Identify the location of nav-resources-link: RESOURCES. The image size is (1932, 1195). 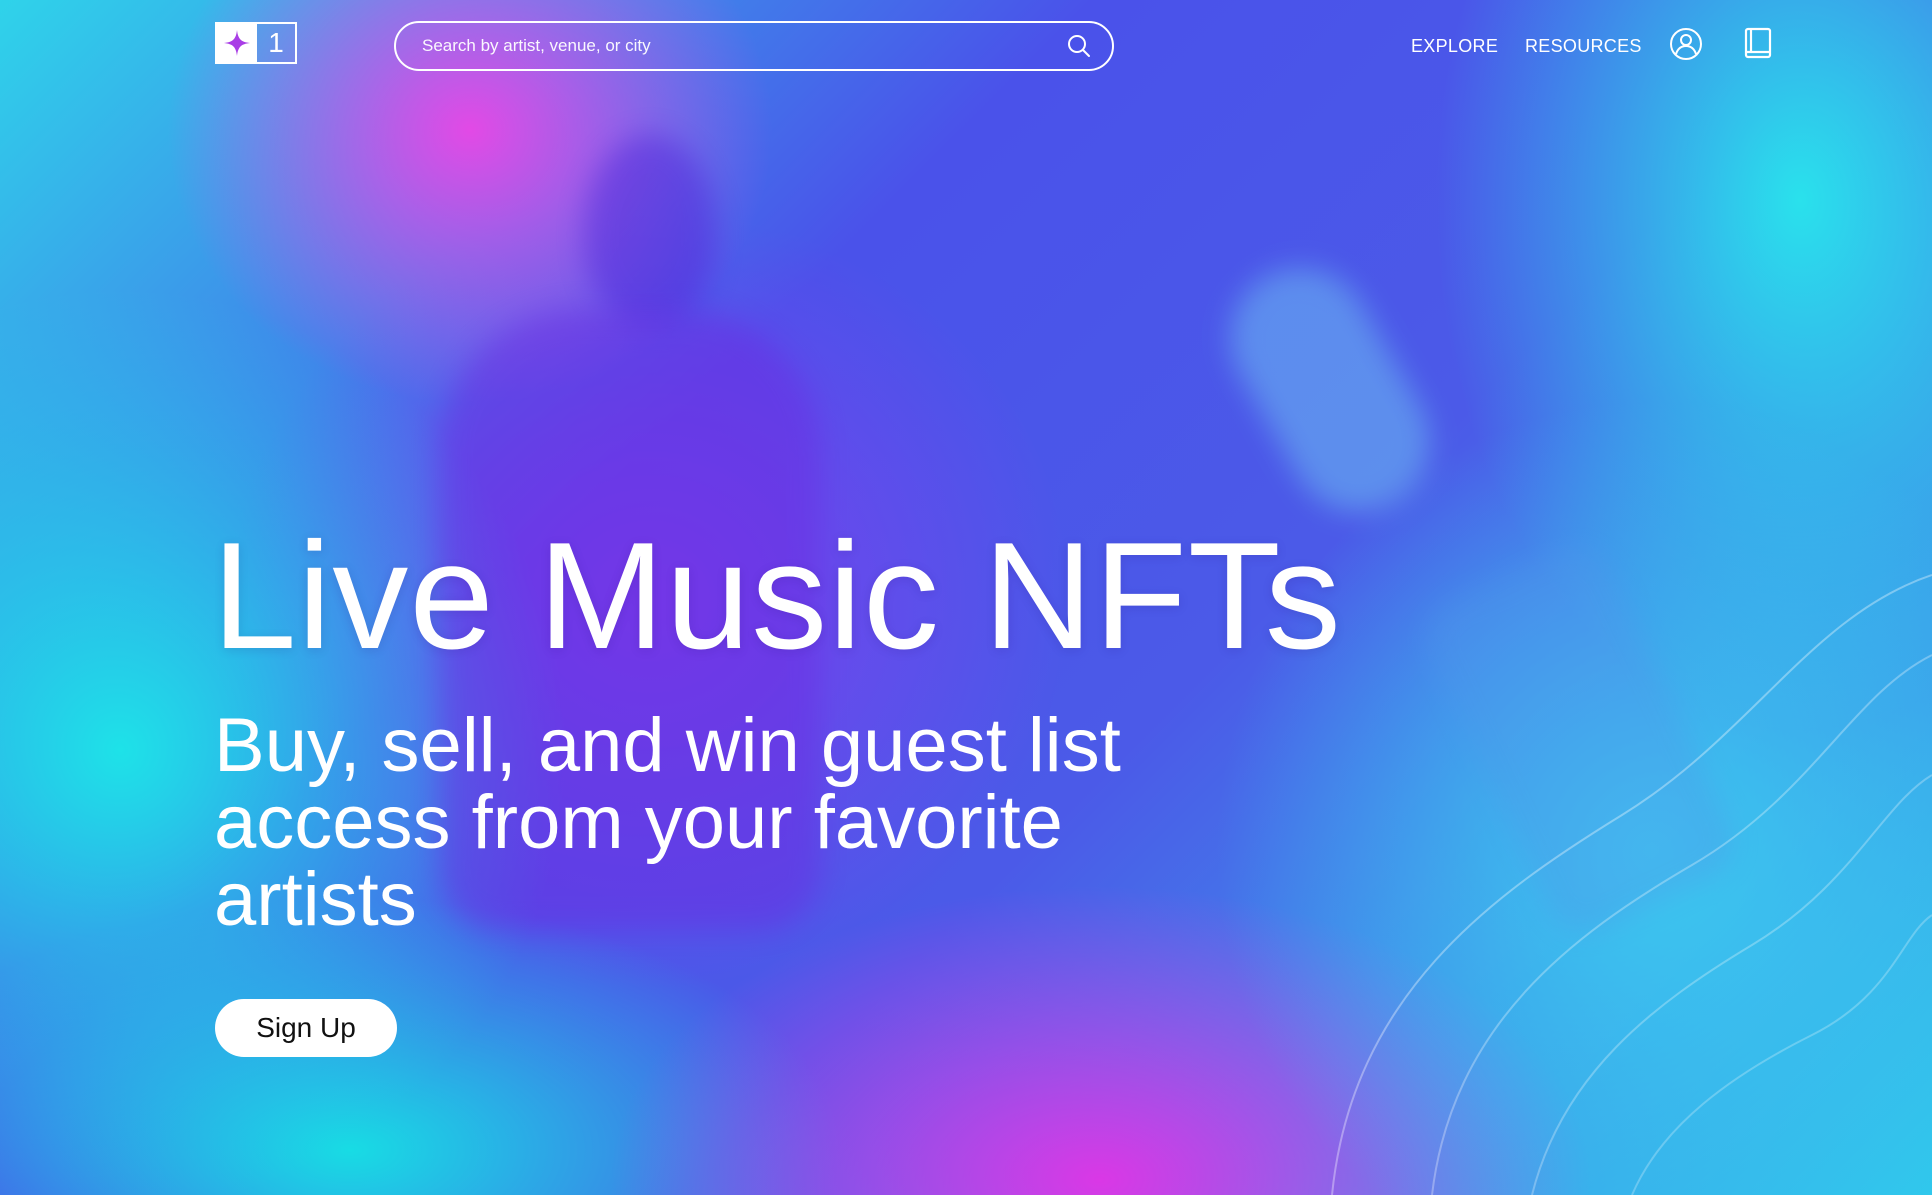
(1583, 46).